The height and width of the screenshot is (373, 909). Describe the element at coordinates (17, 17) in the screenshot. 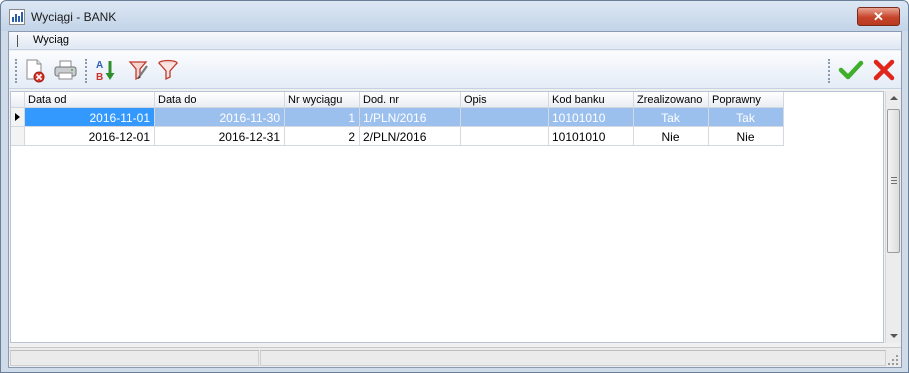

I see `app-chart-icon` at that location.